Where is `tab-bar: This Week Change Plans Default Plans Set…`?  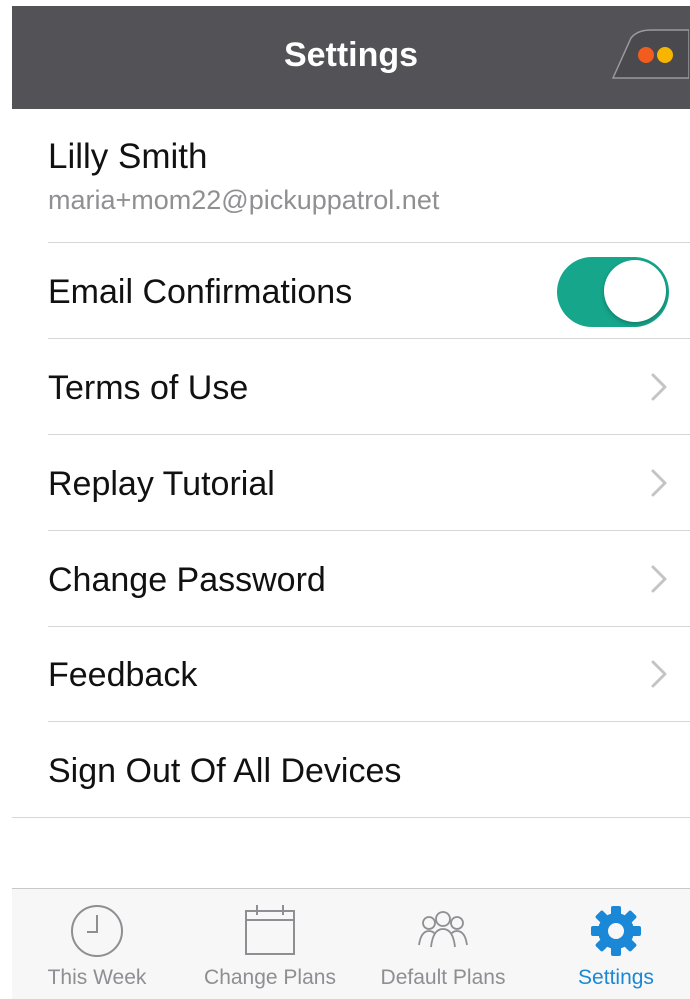
tab-bar: This Week Change Plans Default Plans Set… is located at coordinates (351, 943).